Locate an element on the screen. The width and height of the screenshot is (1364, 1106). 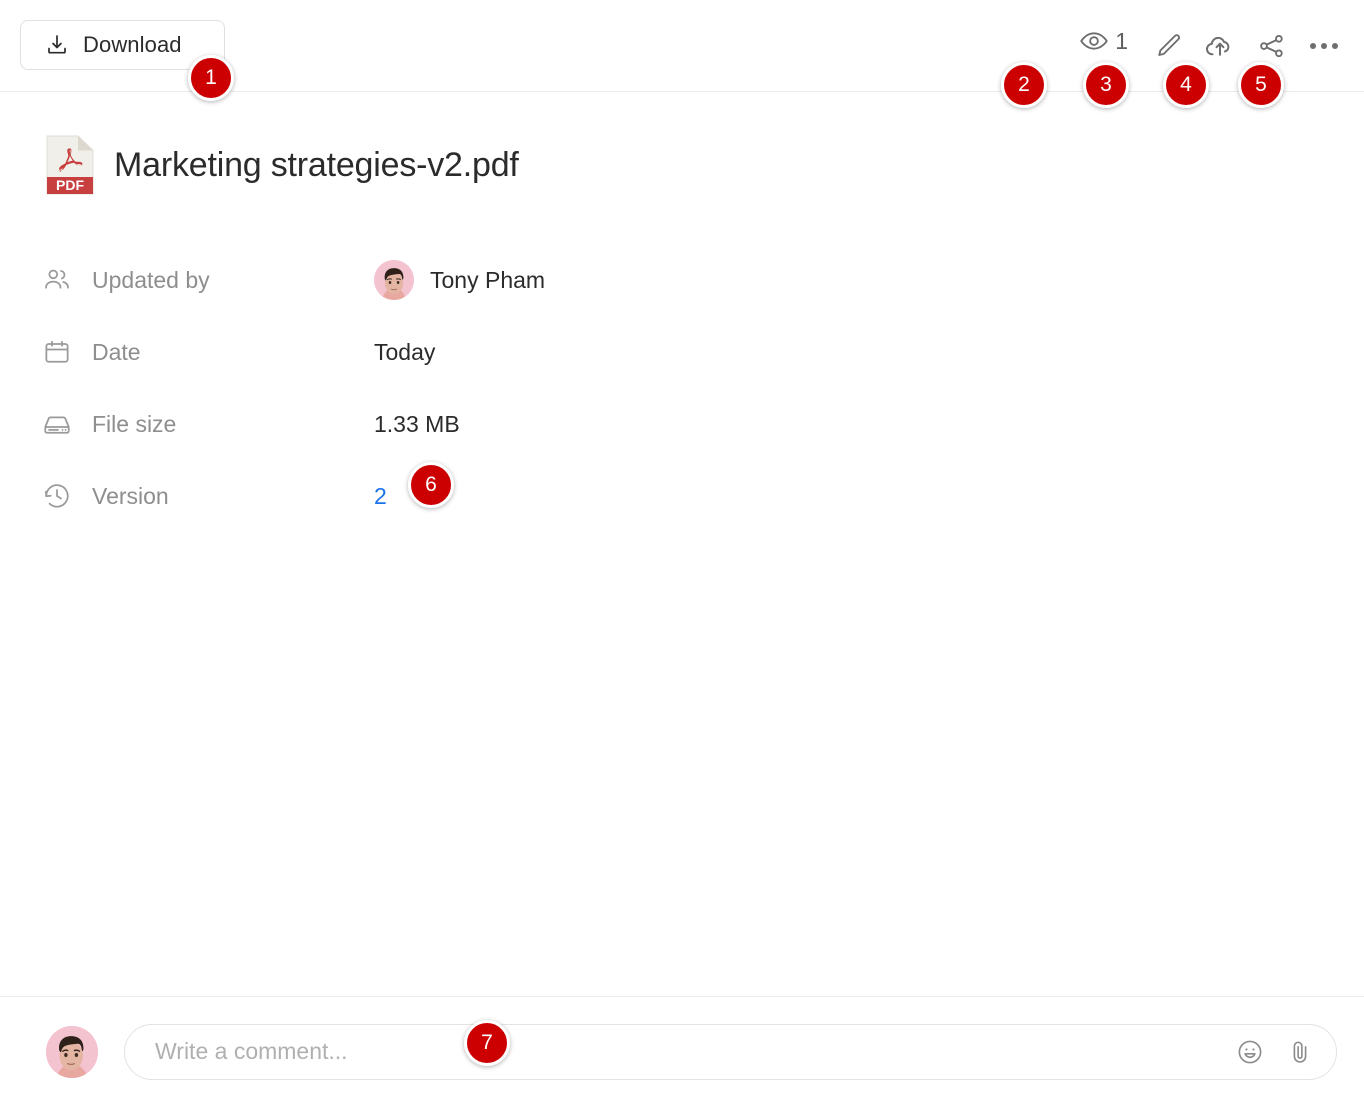
annotation-badge-2: 2 is located at coordinates (1024, 85).